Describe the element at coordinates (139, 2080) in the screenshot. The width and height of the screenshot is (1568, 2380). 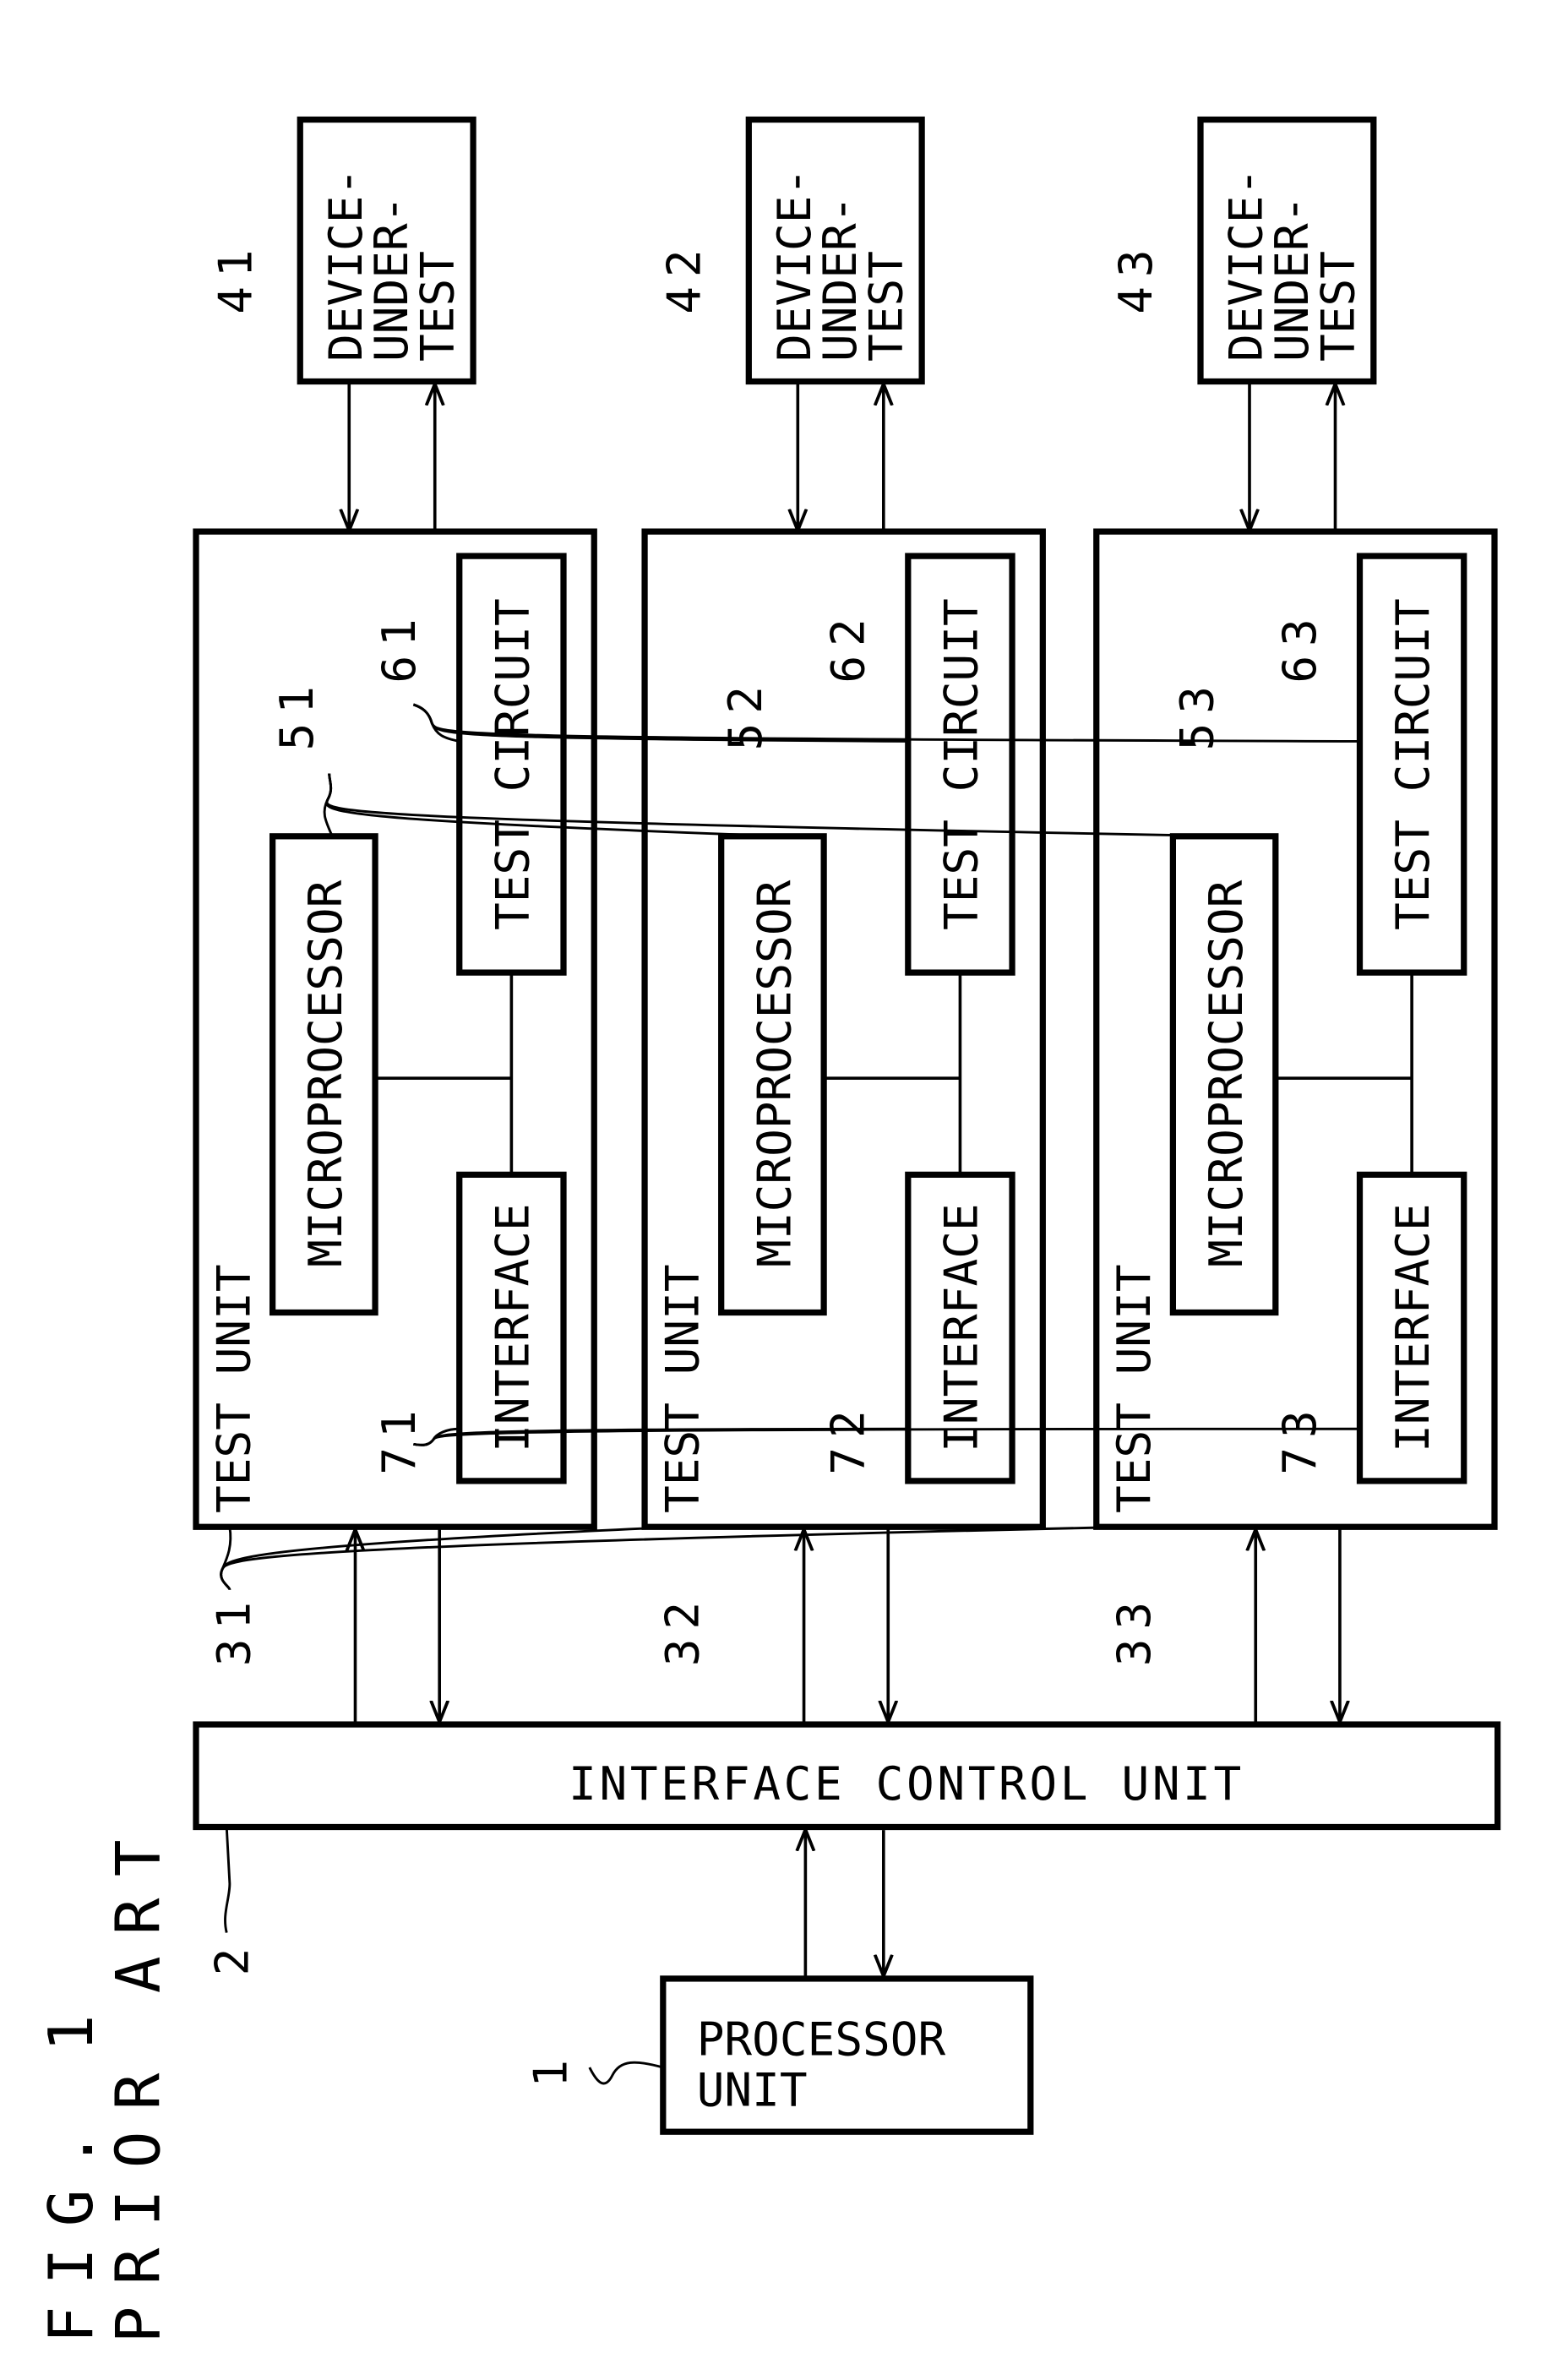
I see `figure-subtitle: PRIOR ART` at that location.